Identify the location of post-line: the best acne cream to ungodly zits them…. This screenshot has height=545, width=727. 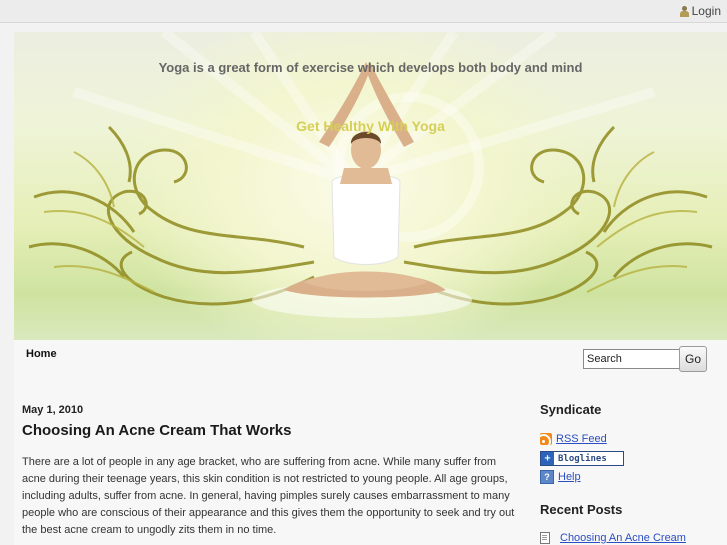
(149, 530).